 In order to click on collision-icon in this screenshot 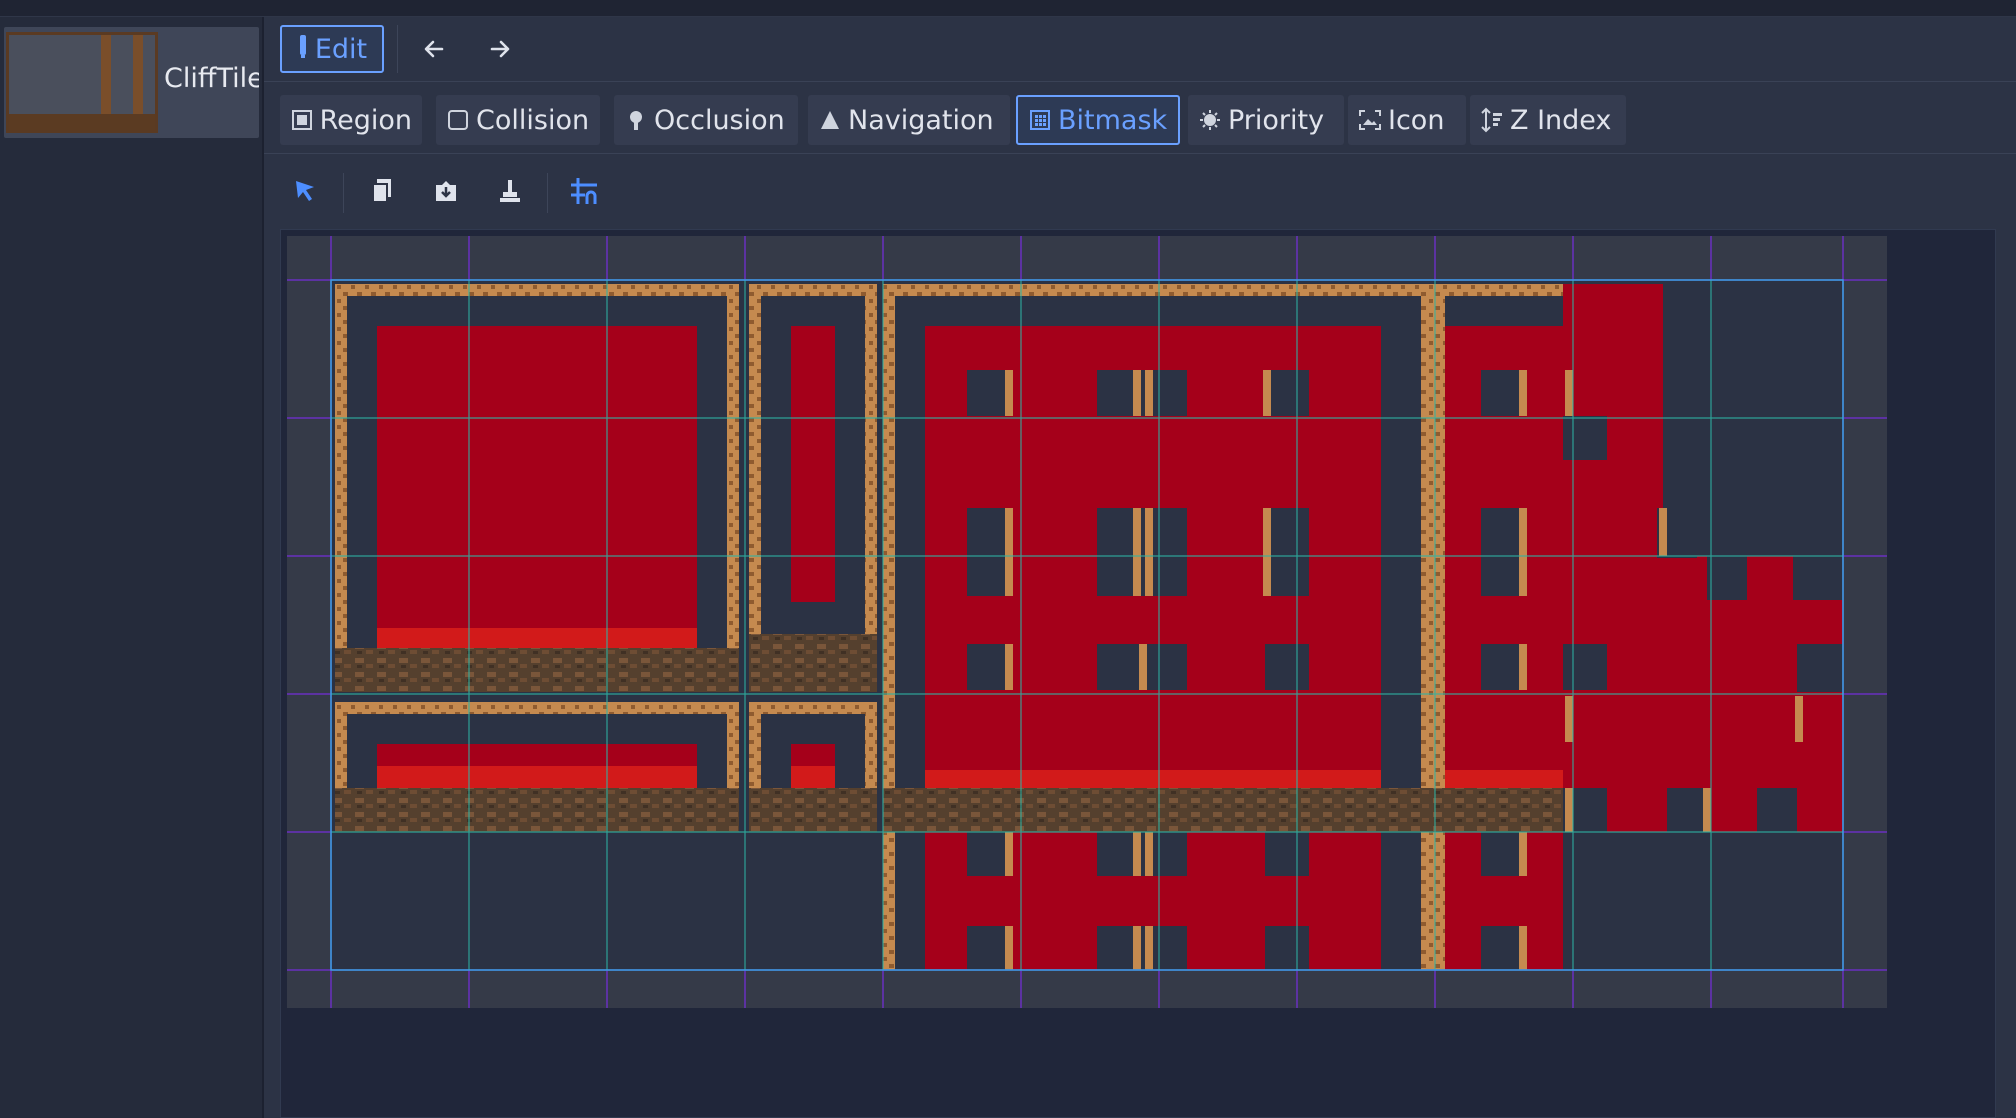, I will do `click(458, 120)`.